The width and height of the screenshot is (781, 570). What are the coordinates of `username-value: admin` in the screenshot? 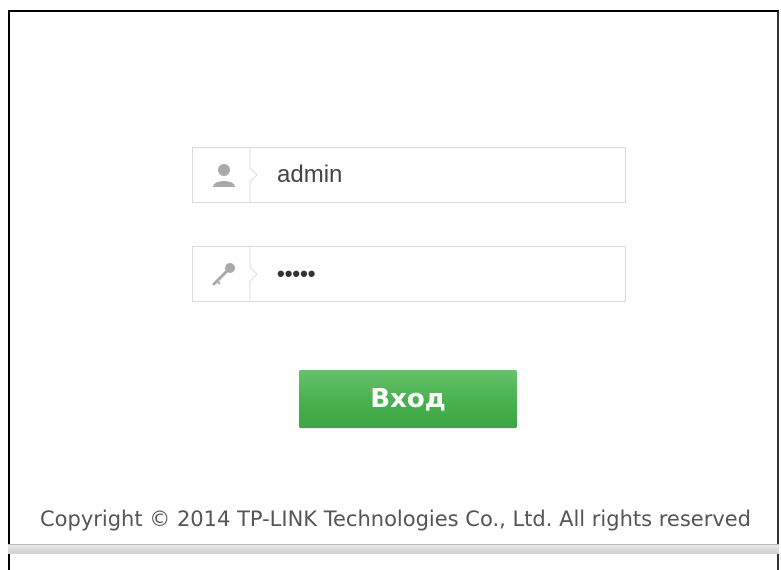 It's located at (310, 174).